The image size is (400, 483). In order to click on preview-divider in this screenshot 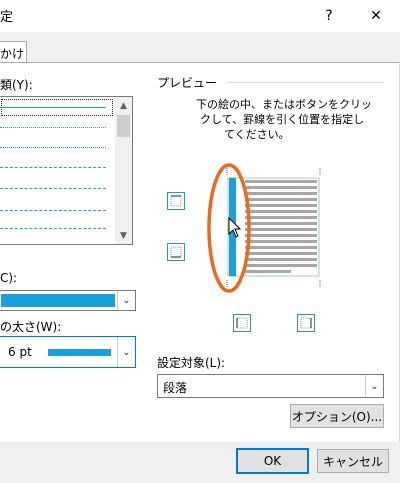, I will do `click(306, 82)`.